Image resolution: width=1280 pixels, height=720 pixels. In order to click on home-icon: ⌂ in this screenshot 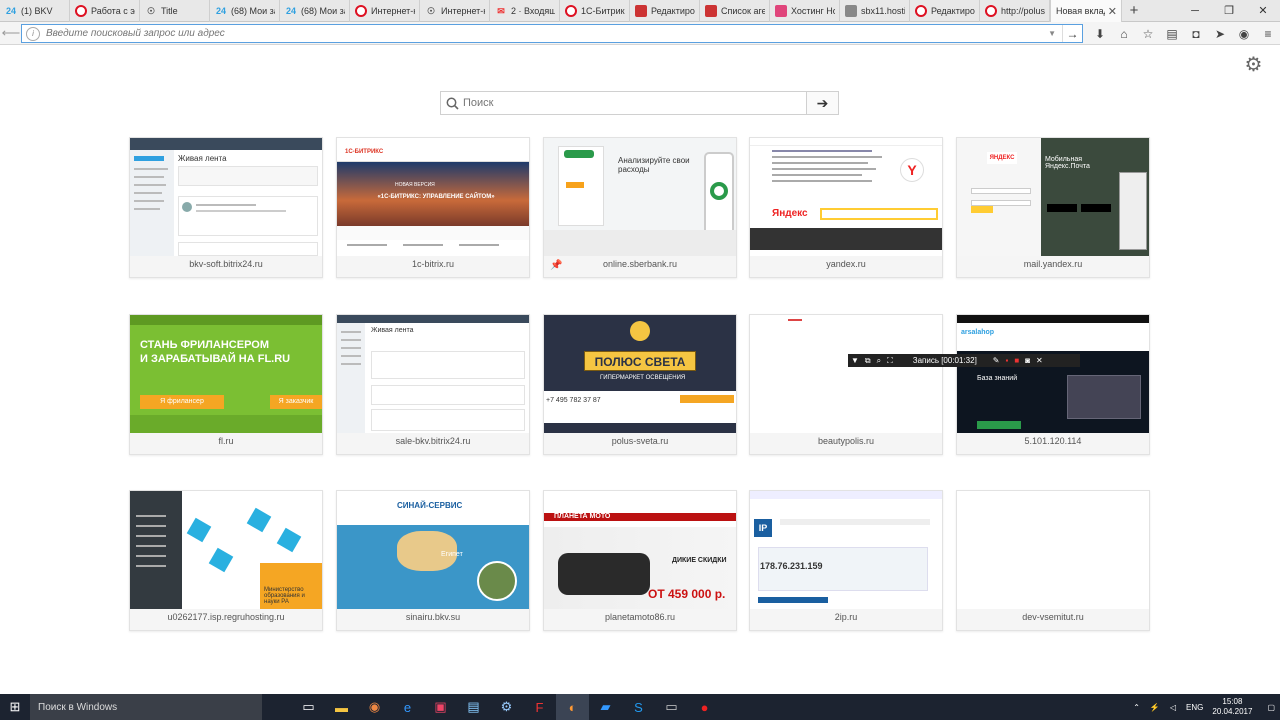, I will do `click(1124, 34)`.